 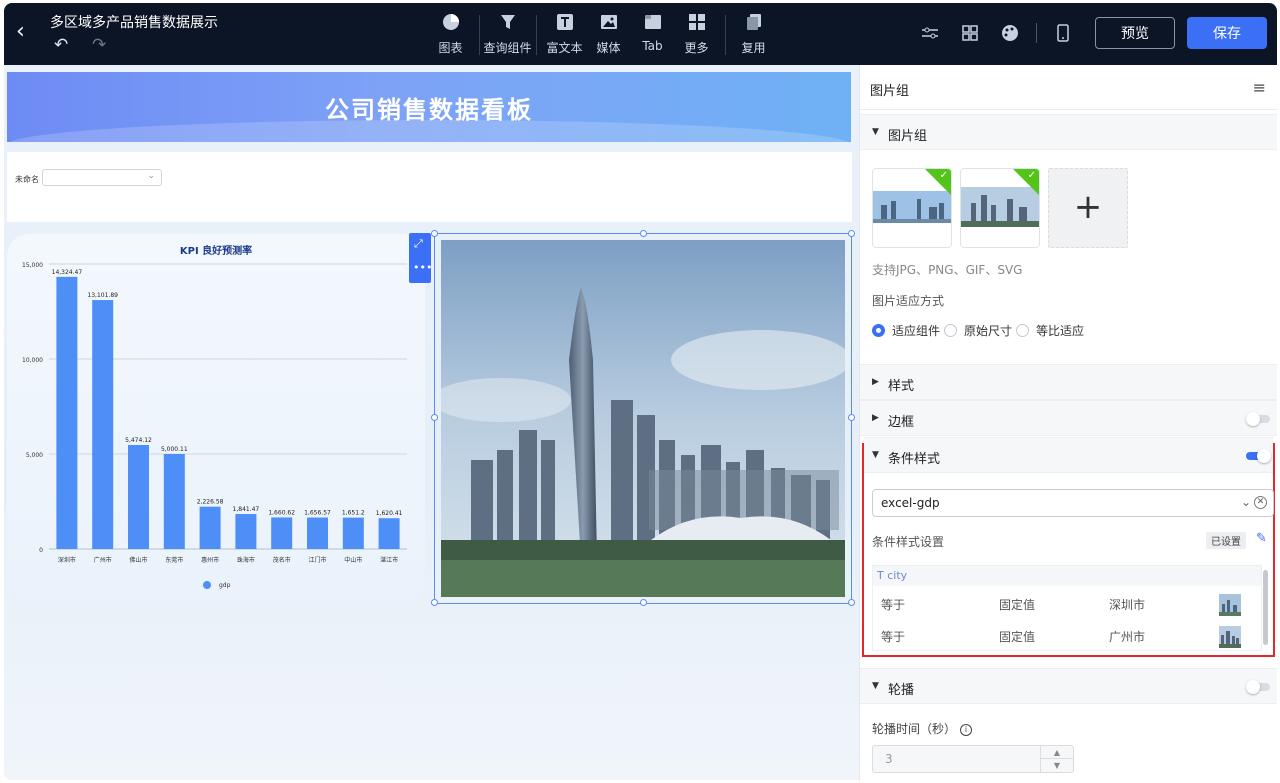 What do you see at coordinates (901, 422) in the screenshot?
I see `section-title: 边框` at bounding box center [901, 422].